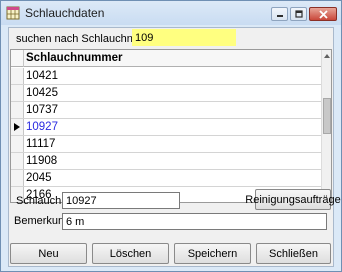 The image size is (342, 272). I want to click on table-cell-schlauchnummer: 11908, so click(41, 161).